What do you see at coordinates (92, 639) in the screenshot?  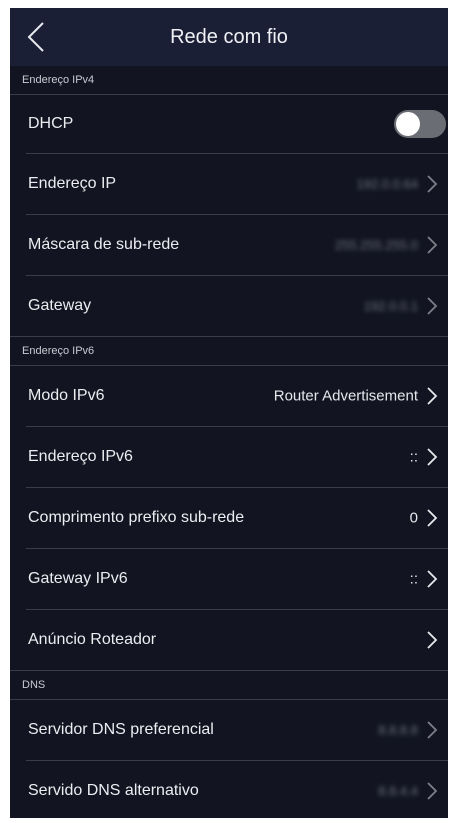 I see `router-advertisement-label: Anúncio Roteador` at bounding box center [92, 639].